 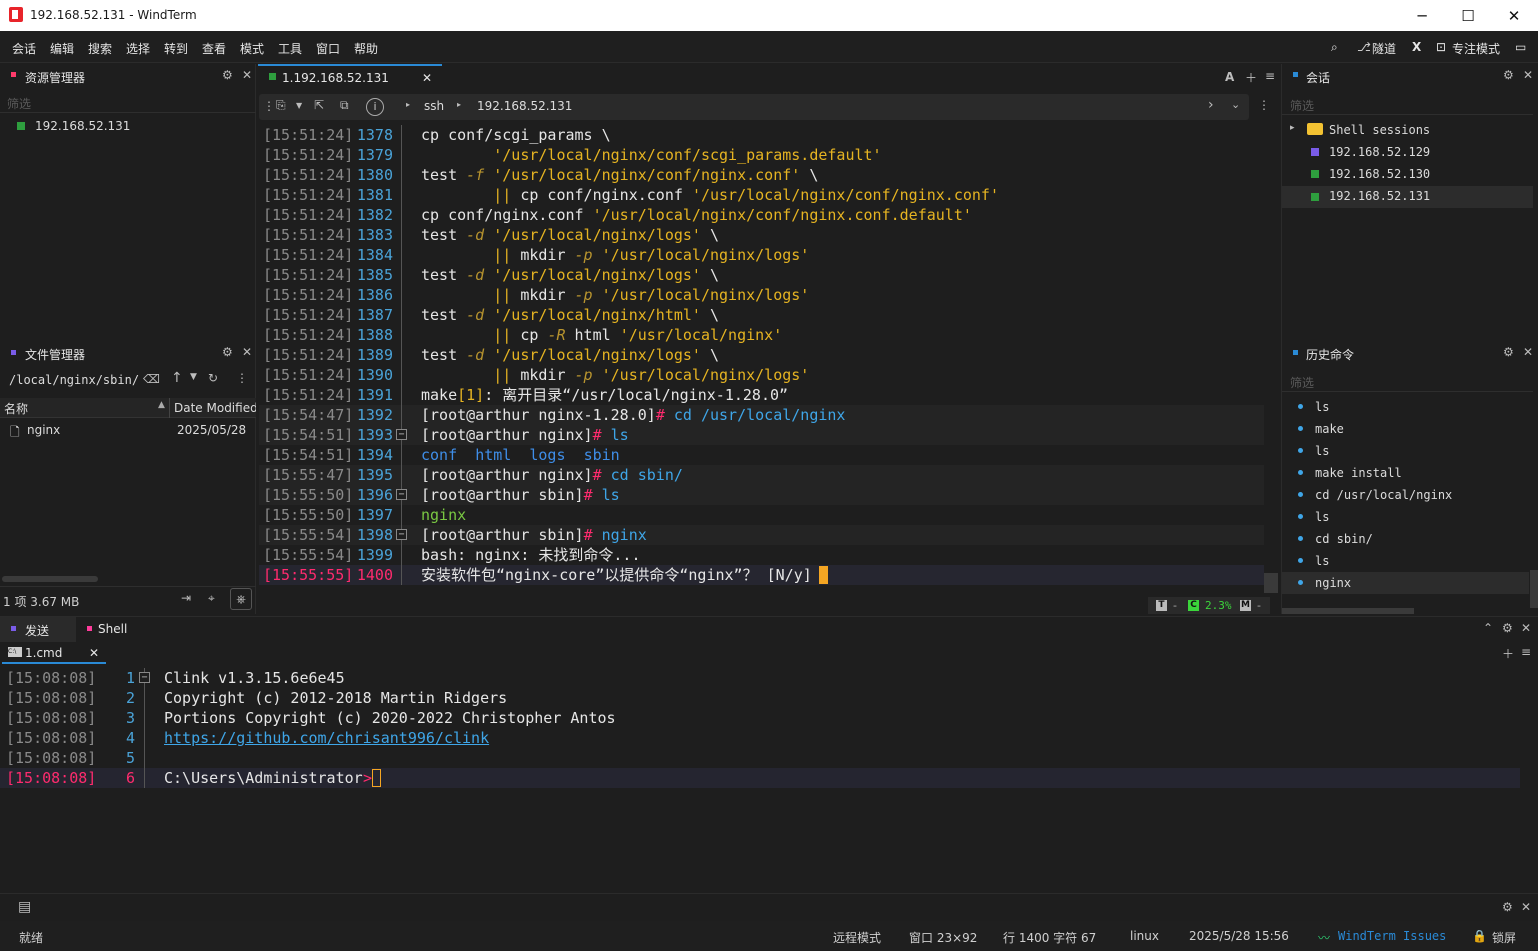 What do you see at coordinates (434, 106) in the screenshot?
I see `breadcrumb-protocol: ssh` at bounding box center [434, 106].